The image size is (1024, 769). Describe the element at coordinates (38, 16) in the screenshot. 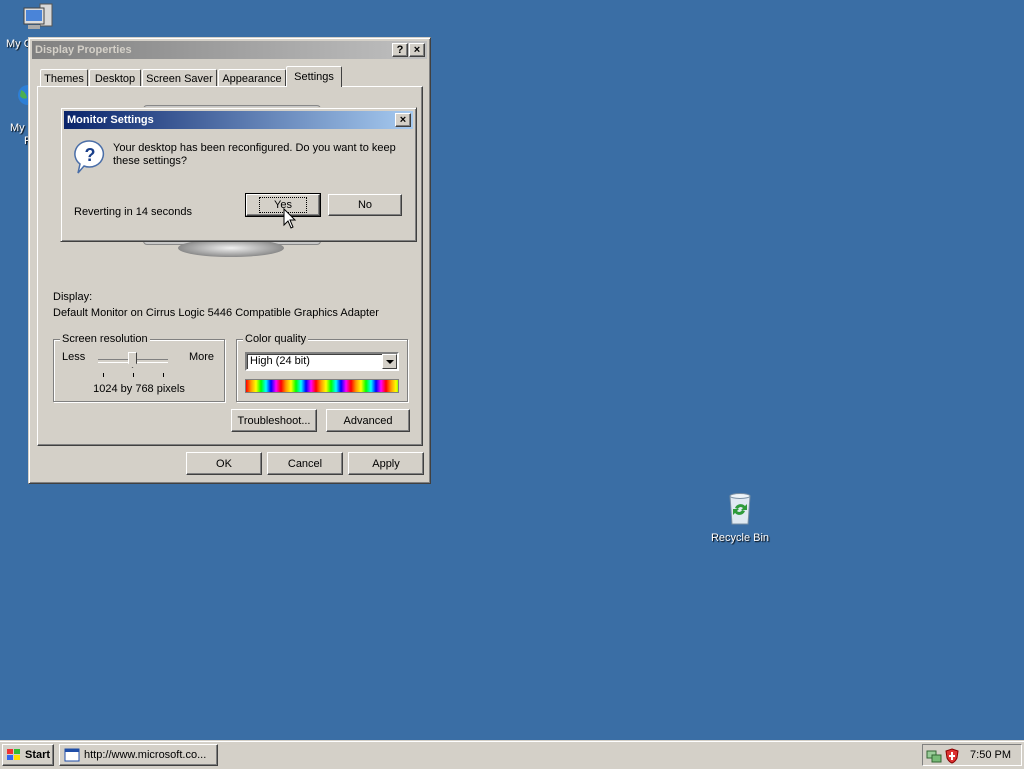

I see `computer-icon` at that location.